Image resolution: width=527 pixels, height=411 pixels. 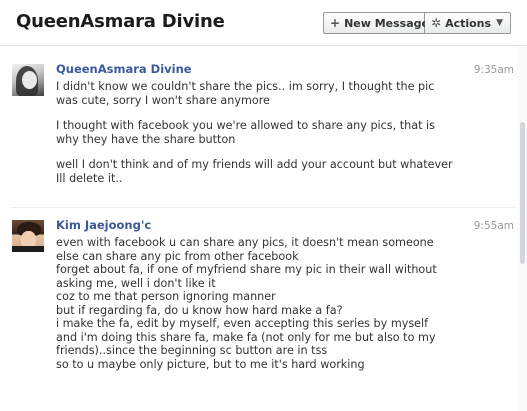 I want to click on scrollbar-thumb, so click(x=522, y=193).